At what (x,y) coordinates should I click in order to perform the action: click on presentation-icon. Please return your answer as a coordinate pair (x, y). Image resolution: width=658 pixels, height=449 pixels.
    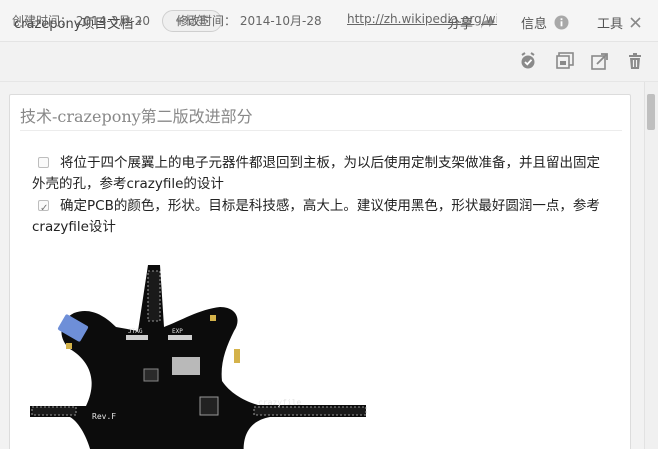
    Looking at the image, I should click on (565, 61).